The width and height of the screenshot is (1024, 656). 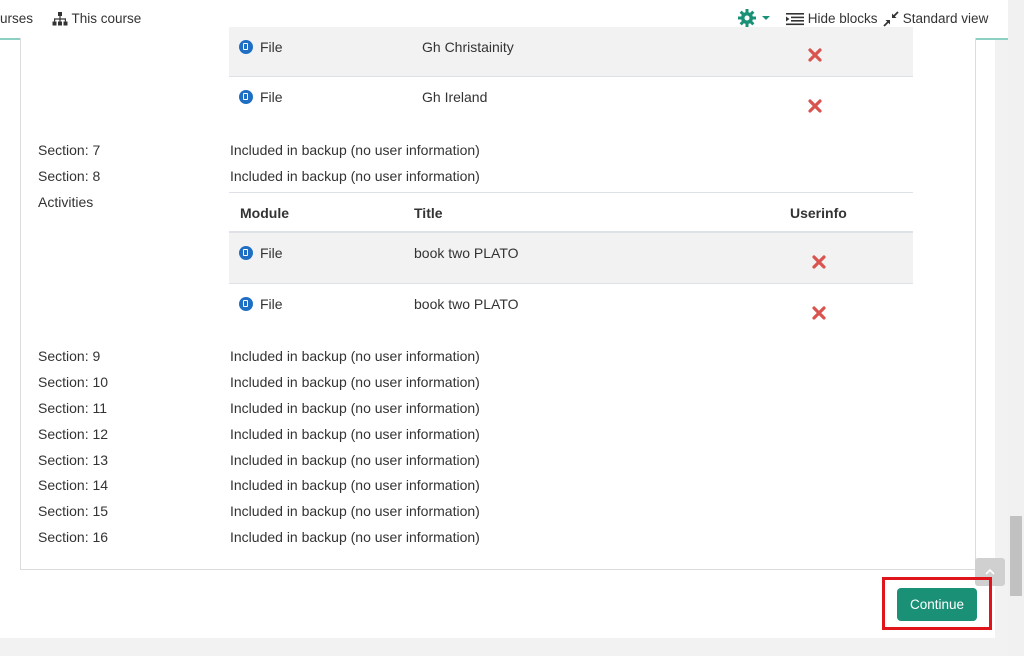 What do you see at coordinates (747, 18) in the screenshot?
I see `gear-icon` at bounding box center [747, 18].